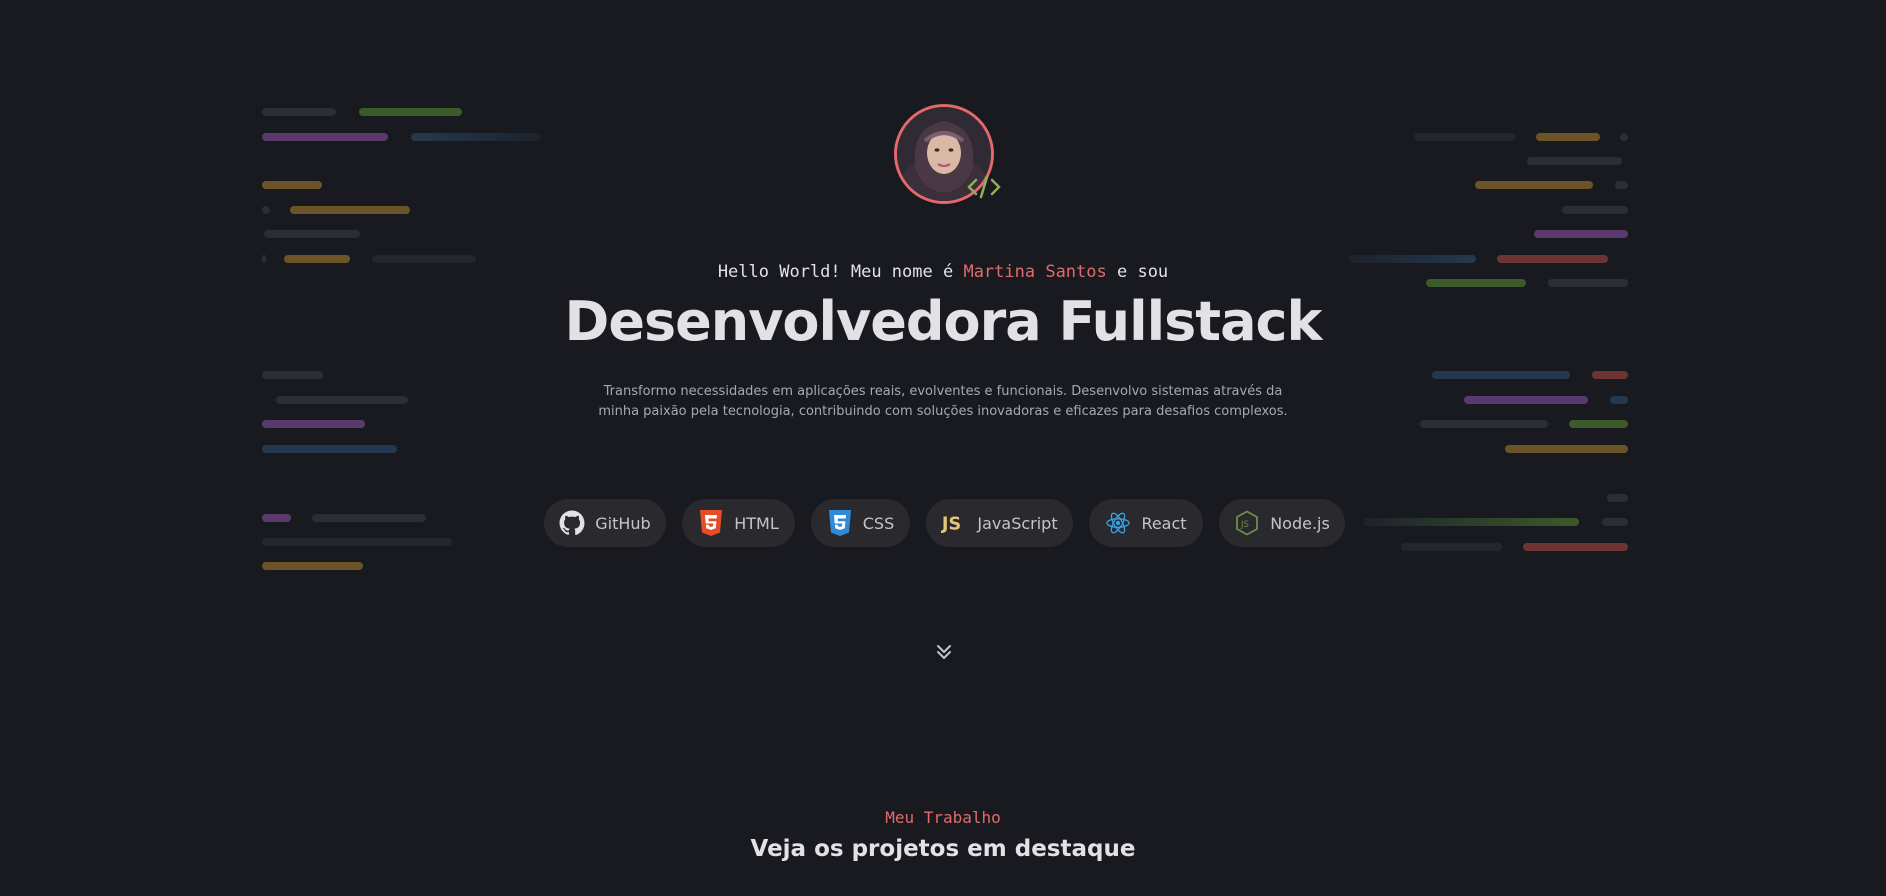 The width and height of the screenshot is (1886, 896). I want to click on github-icon, so click(572, 523).